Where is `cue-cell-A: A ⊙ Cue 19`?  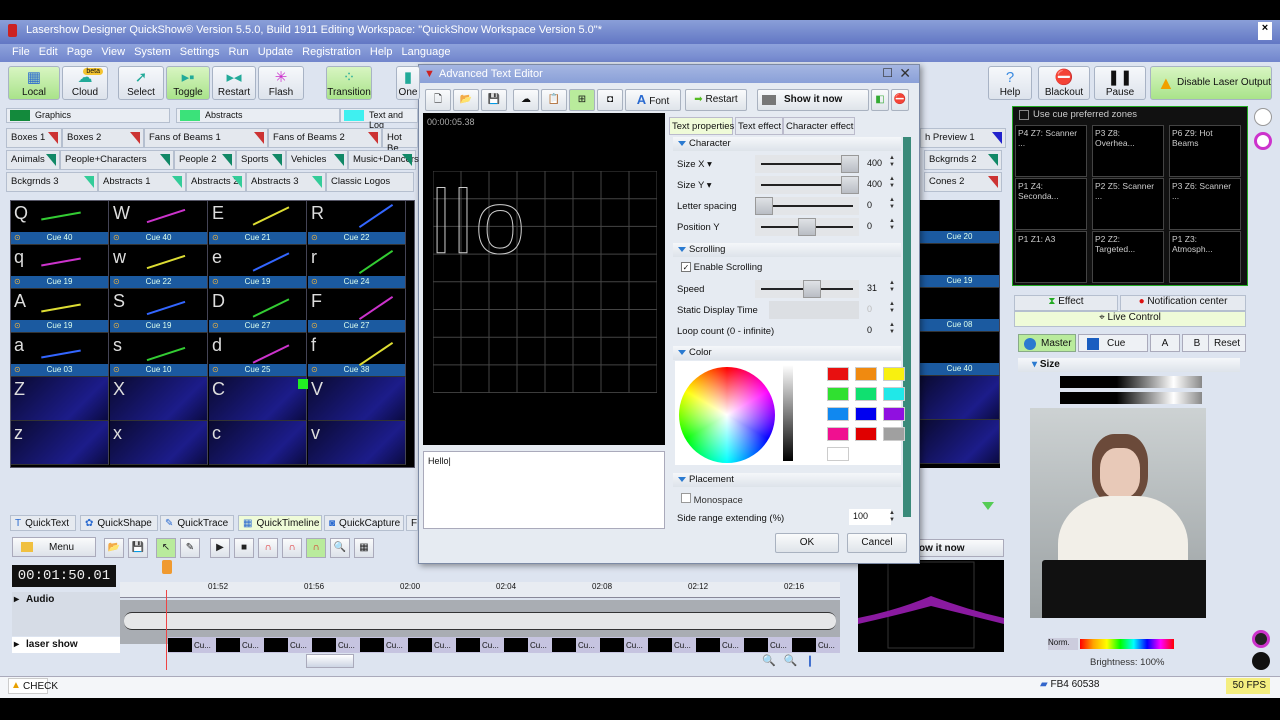
cue-cell-A: A ⊙ Cue 19 is located at coordinates (60, 311).